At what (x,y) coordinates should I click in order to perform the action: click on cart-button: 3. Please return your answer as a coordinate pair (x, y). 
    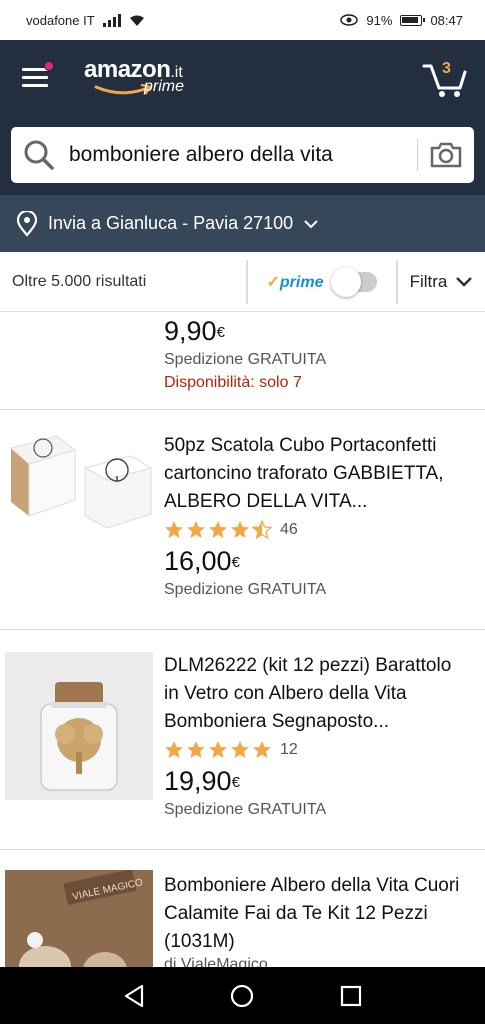
    Looking at the image, I should click on (445, 78).